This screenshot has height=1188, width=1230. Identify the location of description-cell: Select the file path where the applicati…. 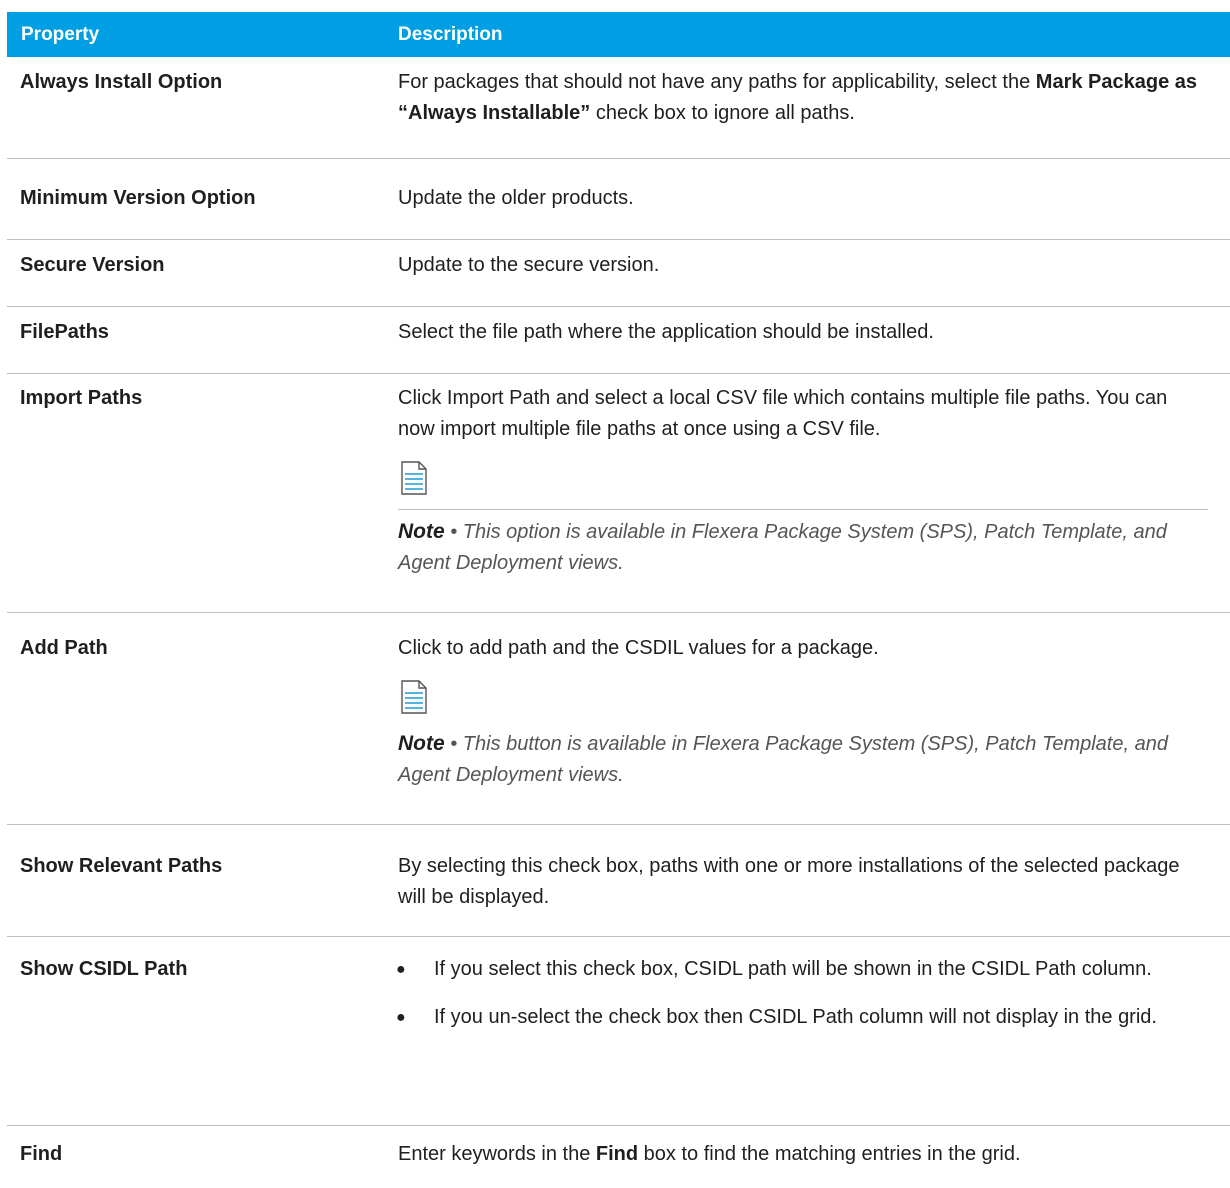
(666, 332).